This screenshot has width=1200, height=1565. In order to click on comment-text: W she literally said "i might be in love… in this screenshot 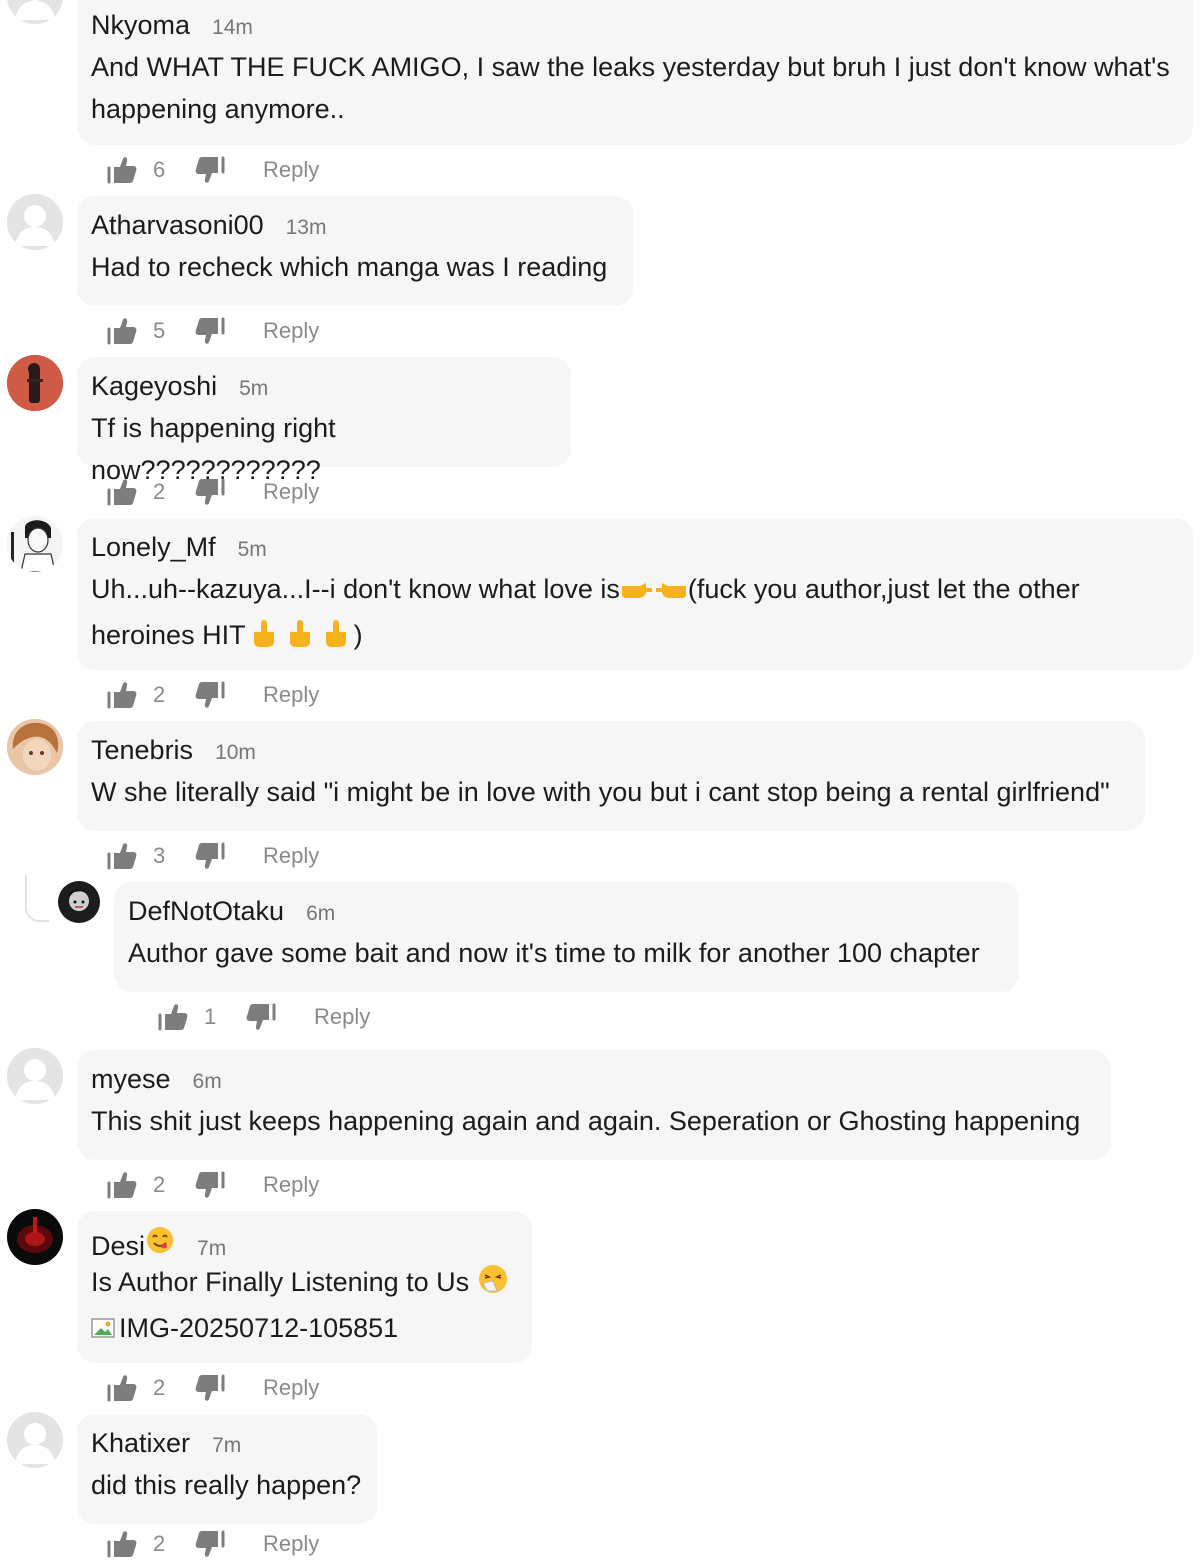, I will do `click(600, 792)`.